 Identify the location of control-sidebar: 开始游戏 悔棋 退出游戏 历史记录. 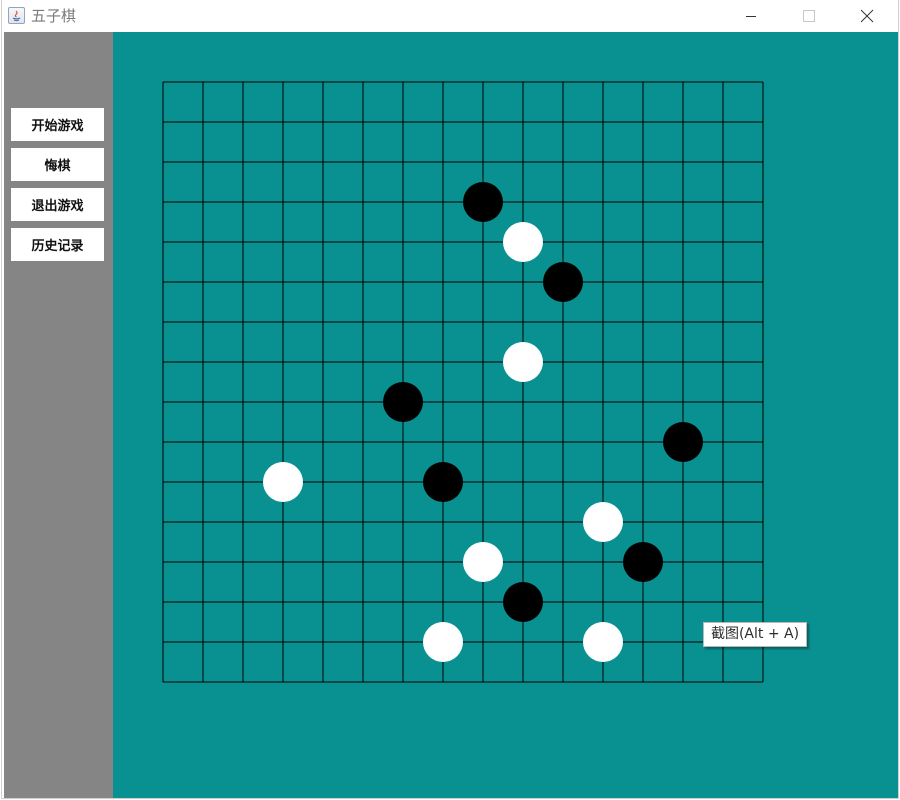
(58, 415).